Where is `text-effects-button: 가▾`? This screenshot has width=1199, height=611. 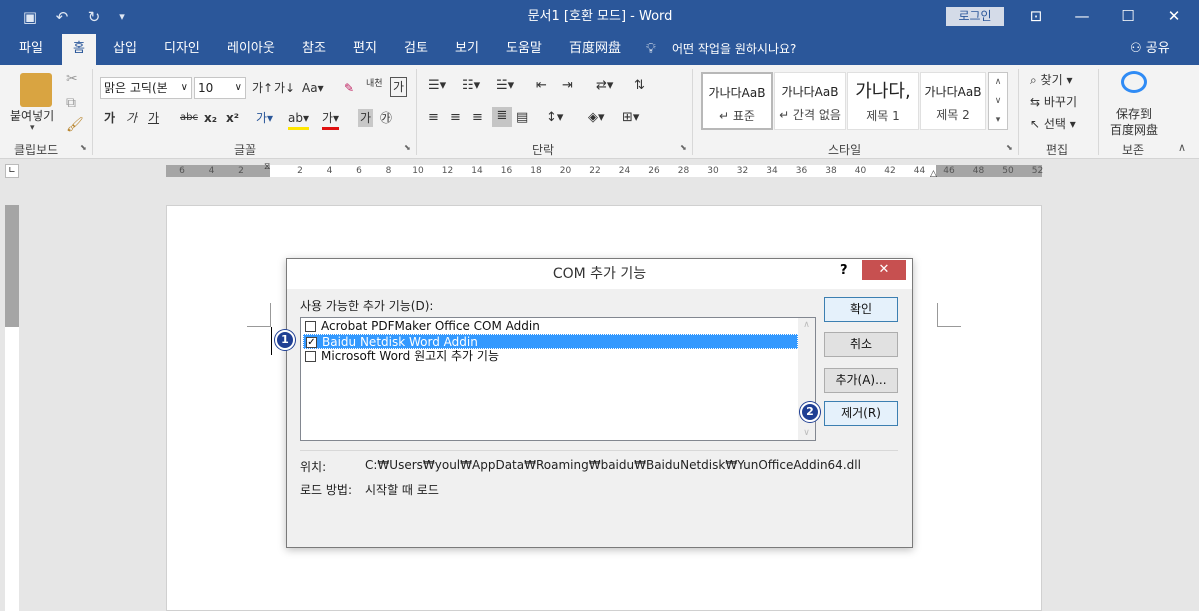 text-effects-button: 가▾ is located at coordinates (264, 118).